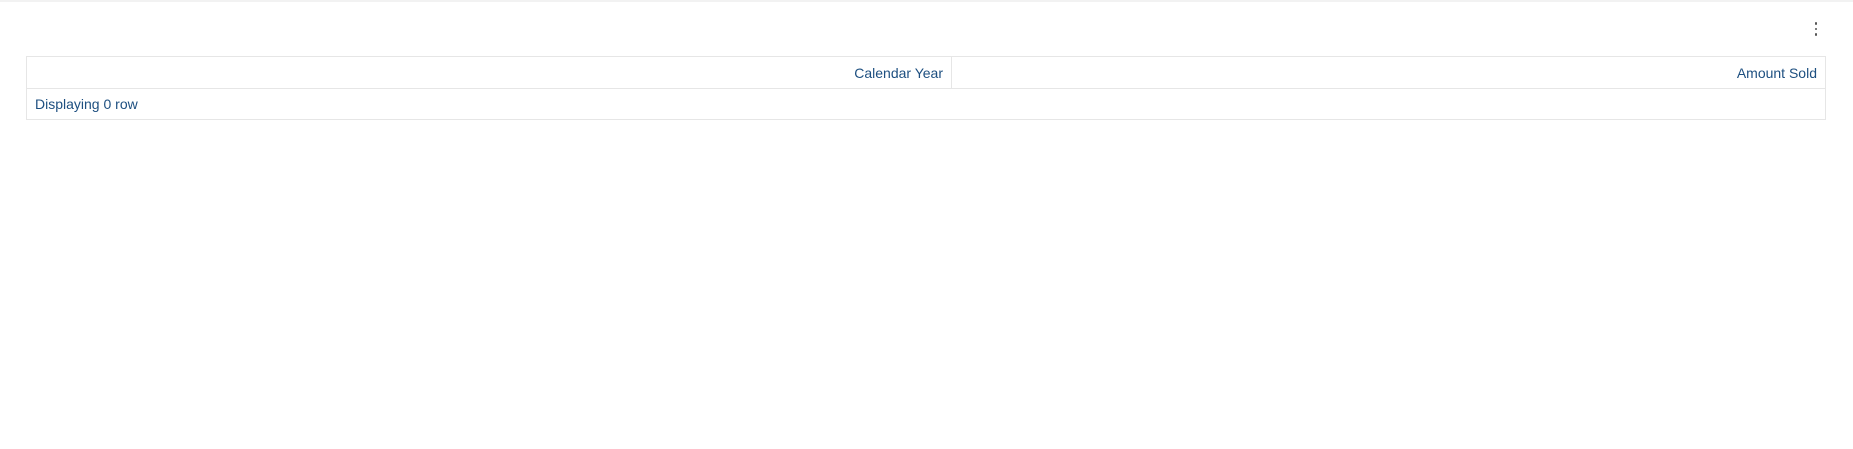 The image size is (1853, 449). Describe the element at coordinates (926, 1) in the screenshot. I see `top-divider` at that location.